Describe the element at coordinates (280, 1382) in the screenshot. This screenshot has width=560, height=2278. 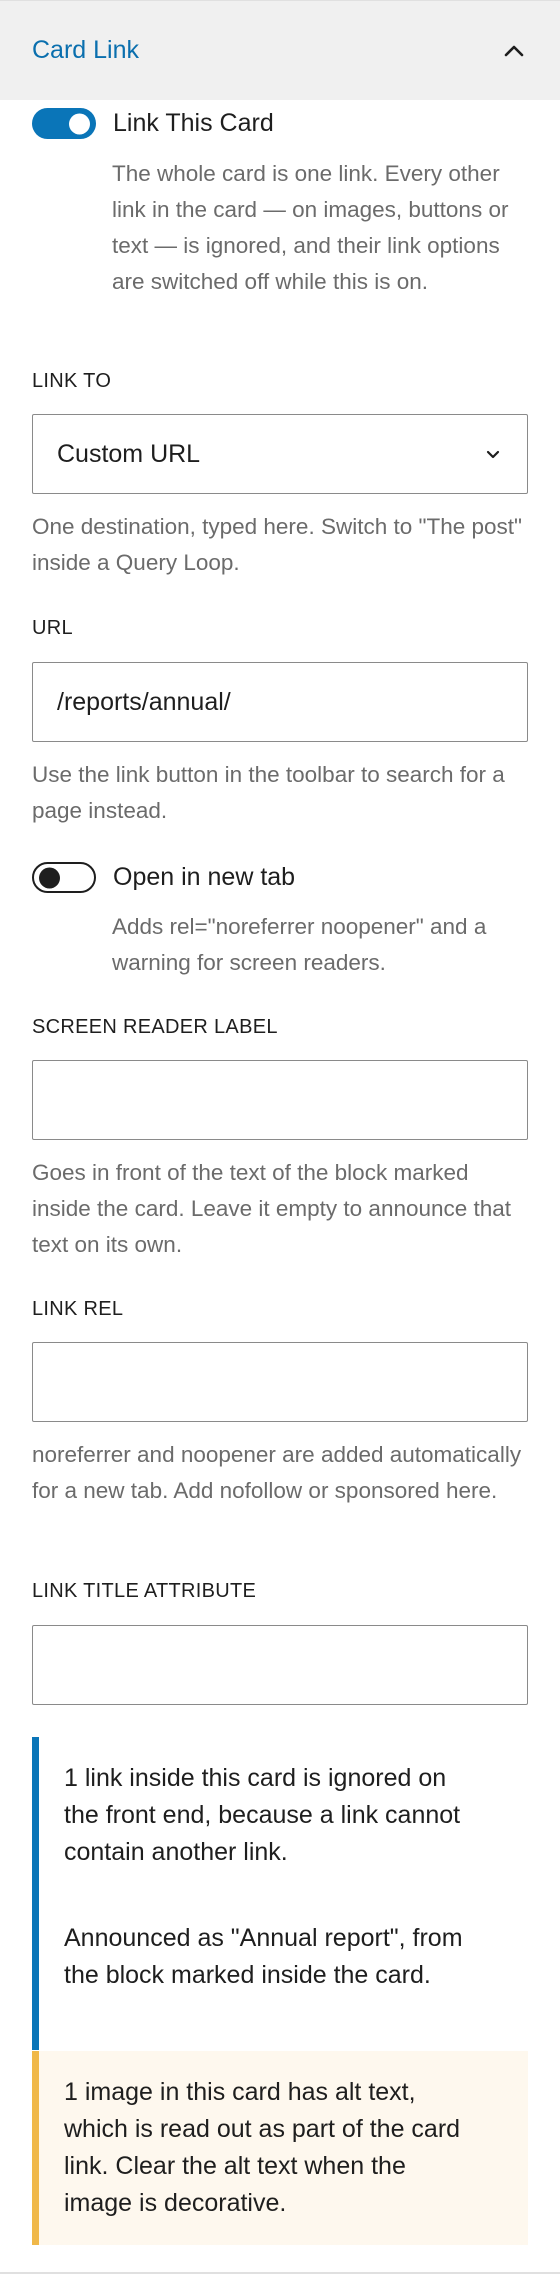
I see `link-rel-input` at that location.